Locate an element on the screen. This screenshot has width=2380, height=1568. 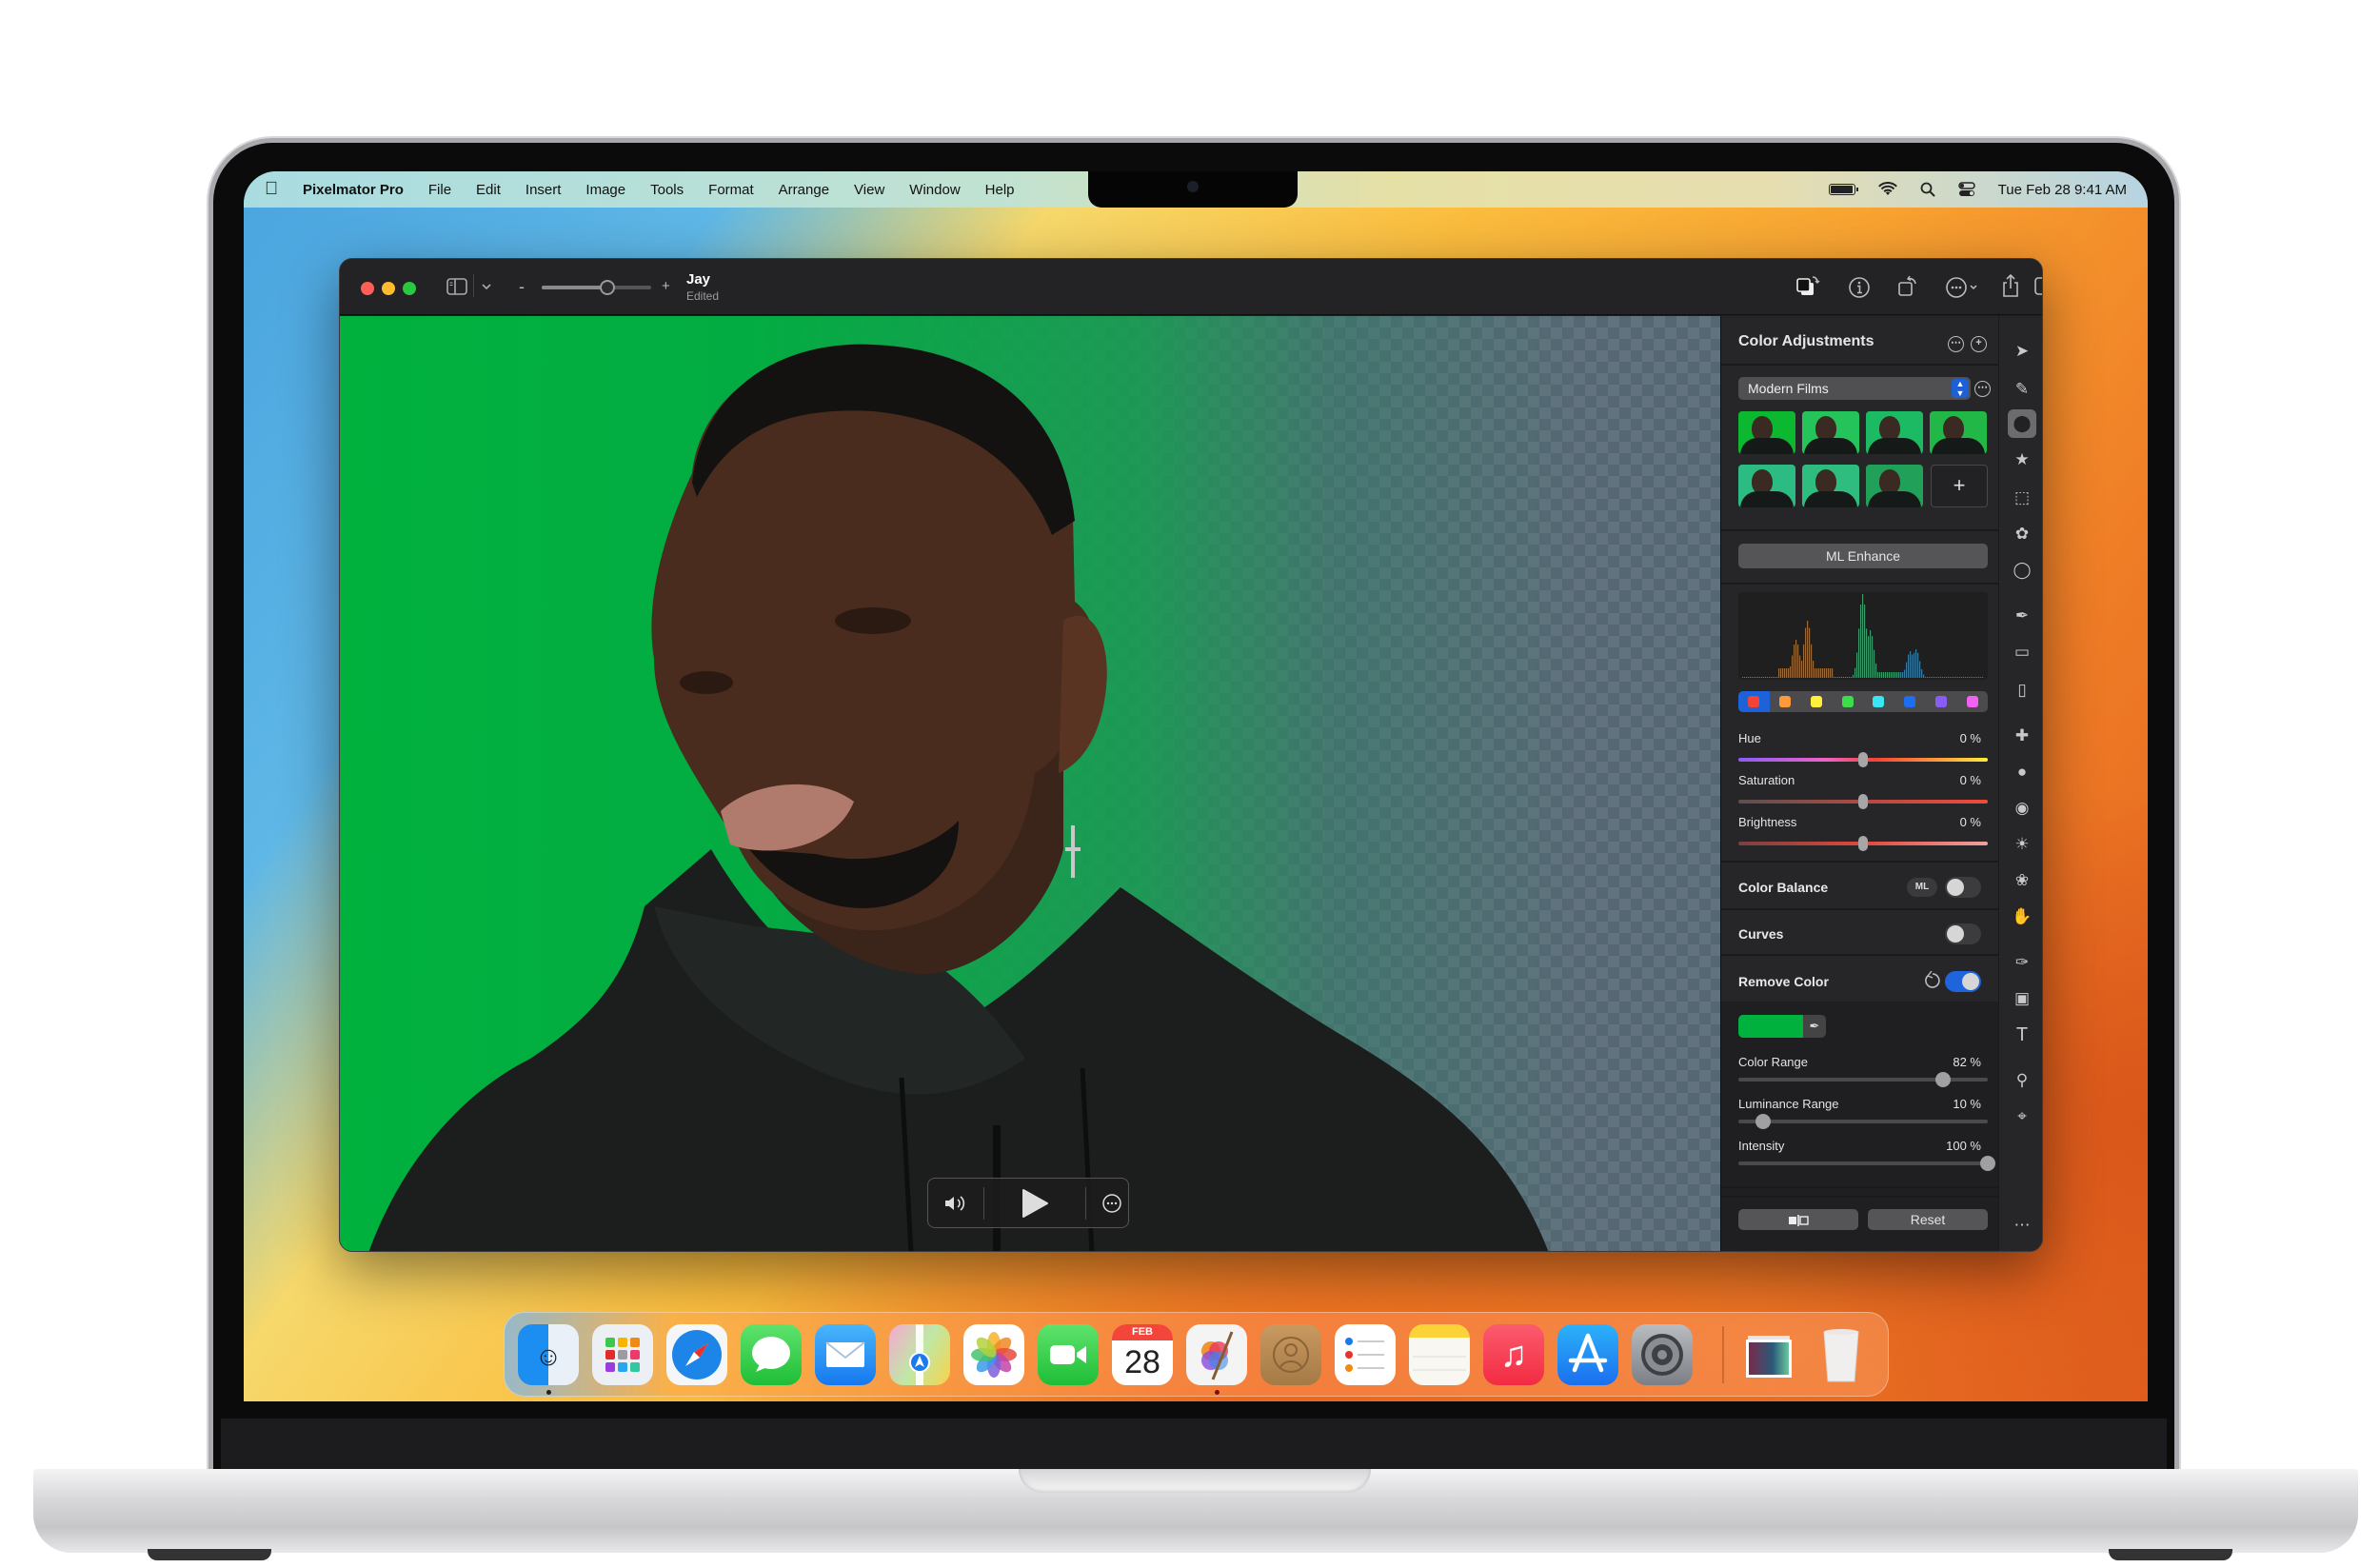
panel-more-icon: ⋯ is located at coordinates (1956, 344).